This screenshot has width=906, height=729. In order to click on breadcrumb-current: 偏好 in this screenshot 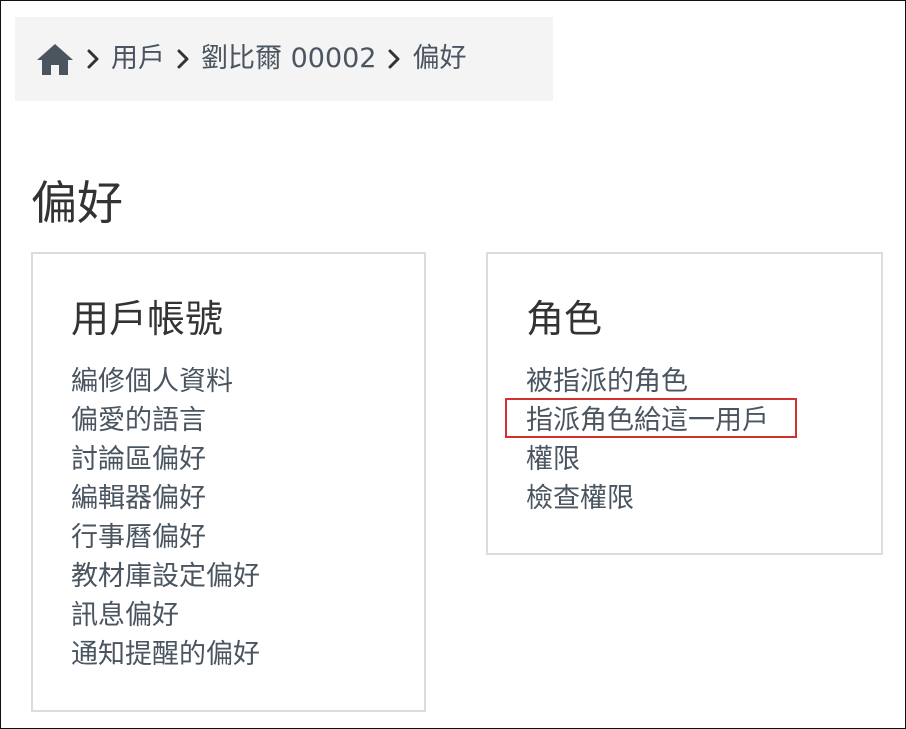, I will do `click(439, 58)`.